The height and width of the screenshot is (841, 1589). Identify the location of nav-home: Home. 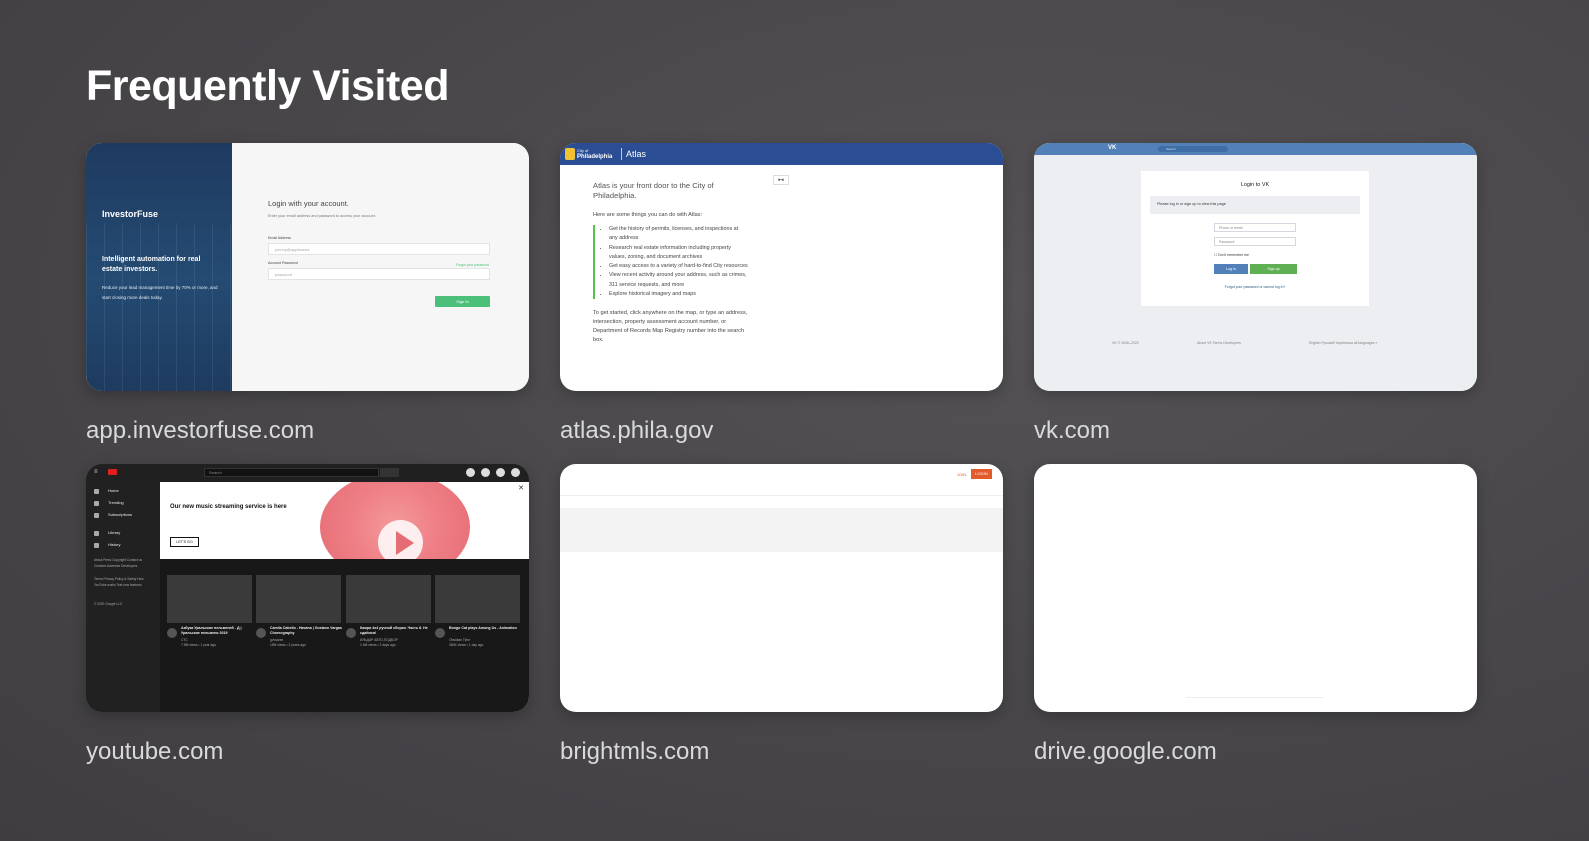
(113, 490).